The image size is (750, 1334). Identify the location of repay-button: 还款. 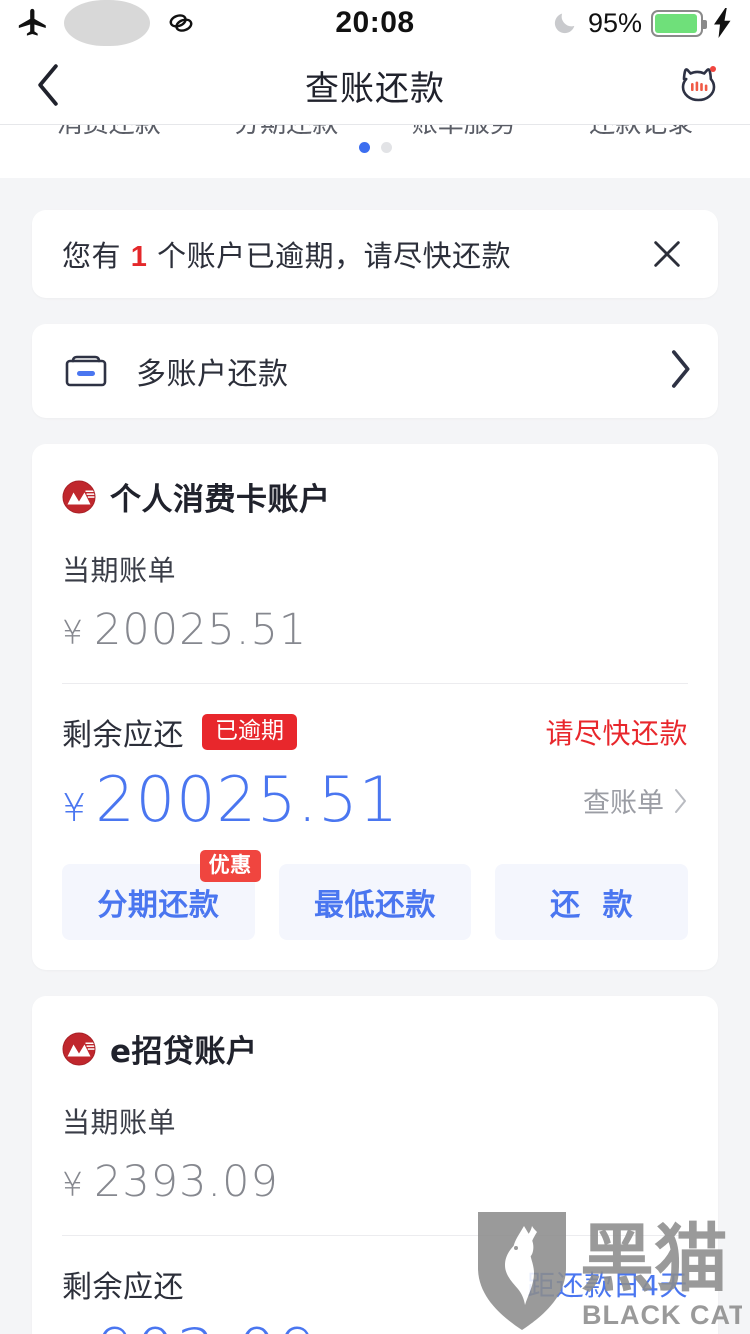
(592, 902).